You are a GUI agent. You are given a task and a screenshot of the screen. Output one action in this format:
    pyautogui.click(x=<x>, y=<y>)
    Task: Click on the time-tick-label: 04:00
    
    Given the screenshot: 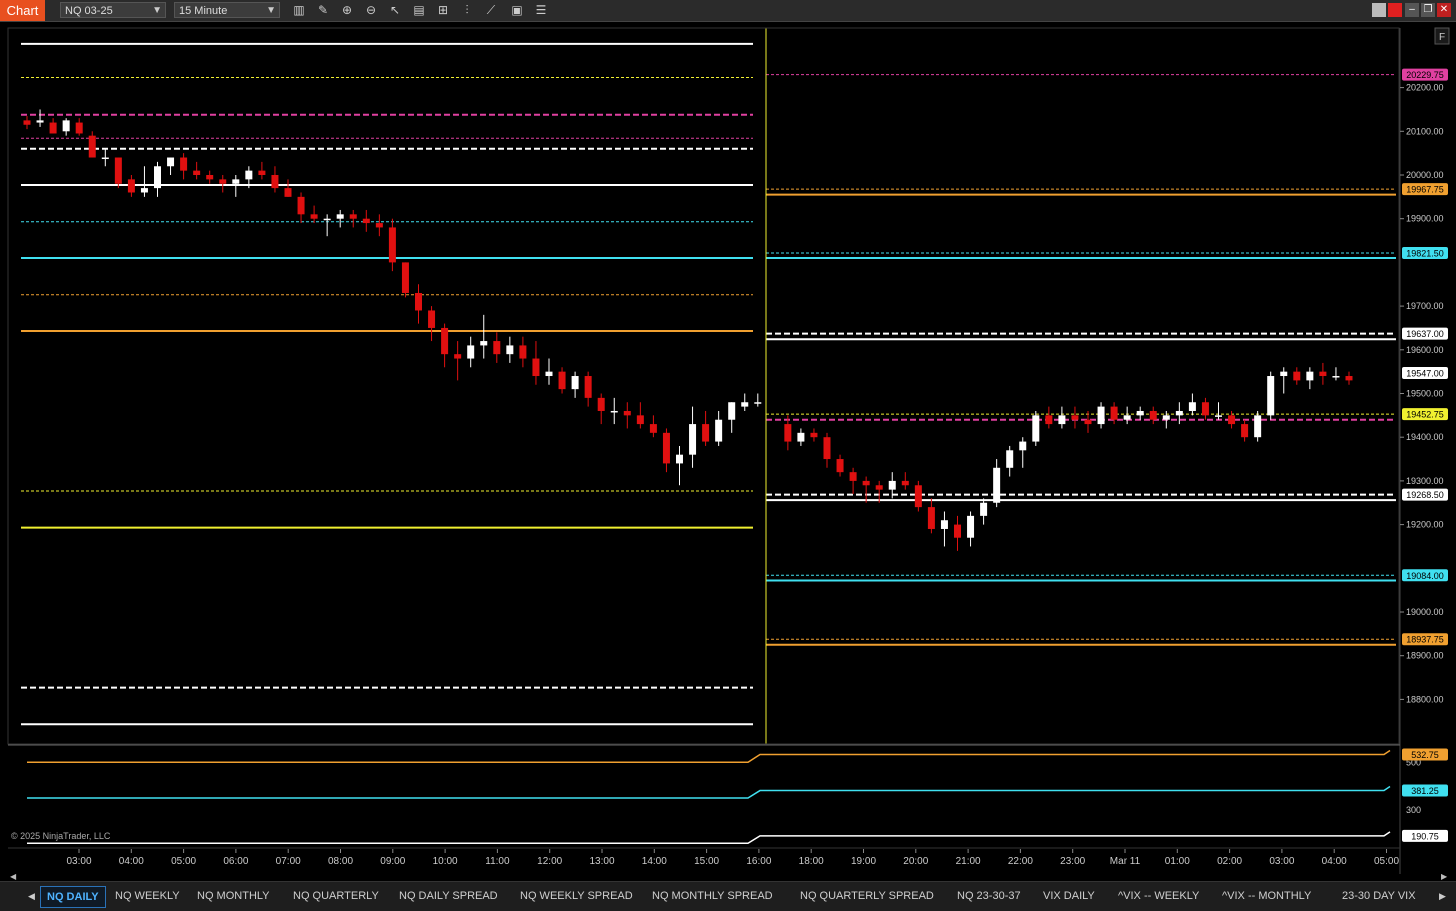 What is the action you would take?
    pyautogui.click(x=1334, y=861)
    